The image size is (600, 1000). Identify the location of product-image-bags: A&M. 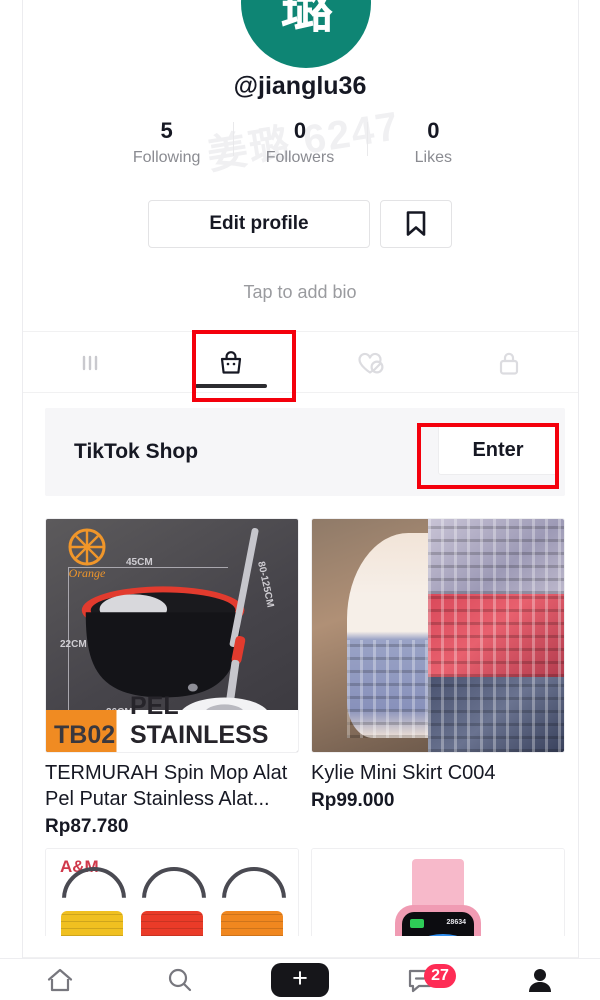
(172, 892).